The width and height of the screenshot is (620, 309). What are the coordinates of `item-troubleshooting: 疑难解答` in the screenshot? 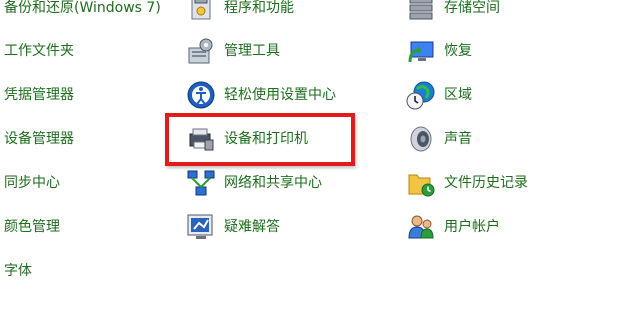 It's located at (233, 227).